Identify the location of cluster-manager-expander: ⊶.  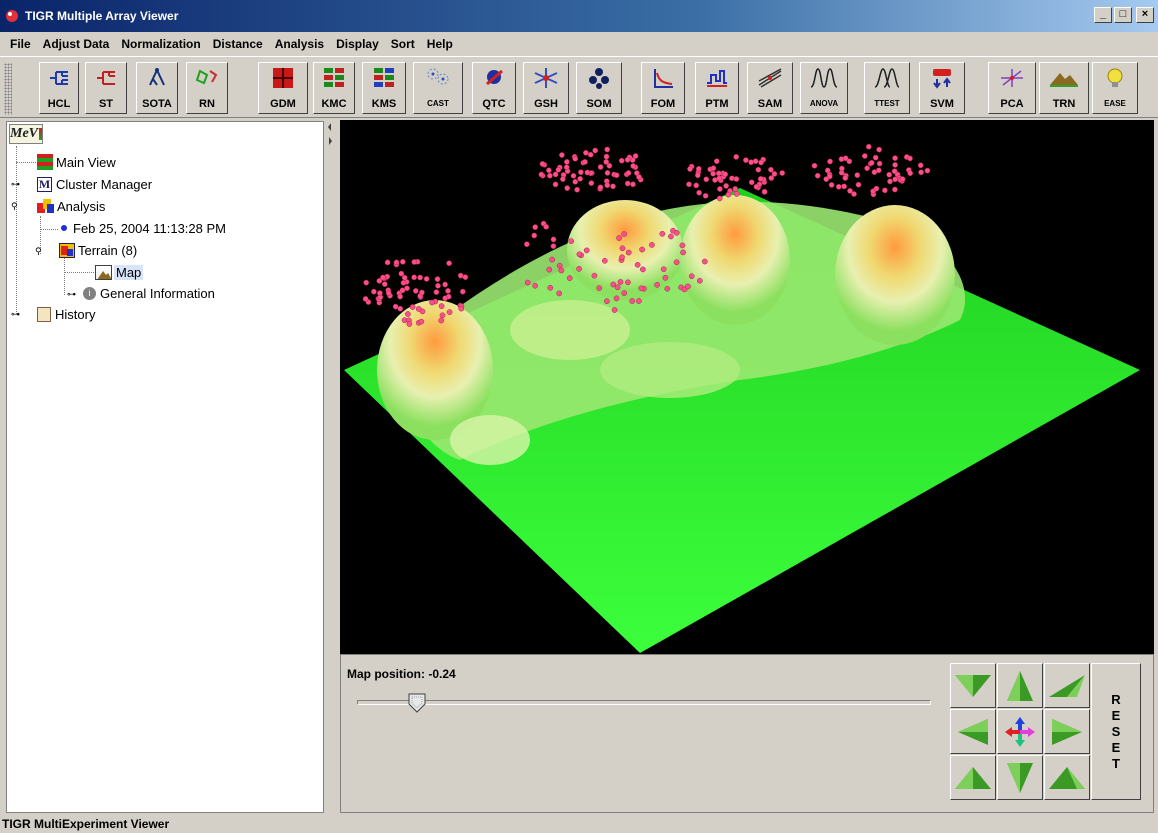
(16, 184).